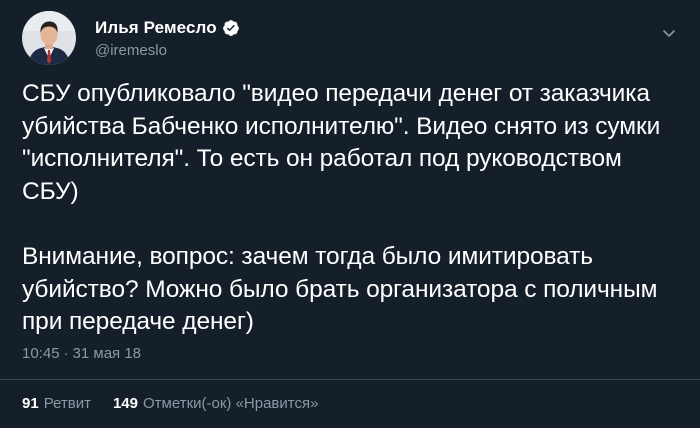  I want to click on tweet-header: Илья Ремесло @iremeslo, so click(131, 38).